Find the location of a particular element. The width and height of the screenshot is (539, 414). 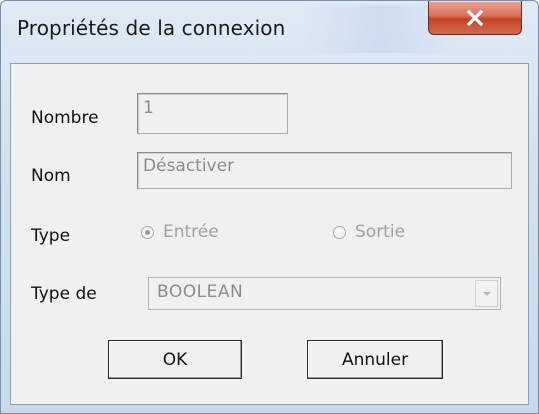

name-label: Nom is located at coordinates (51, 176).